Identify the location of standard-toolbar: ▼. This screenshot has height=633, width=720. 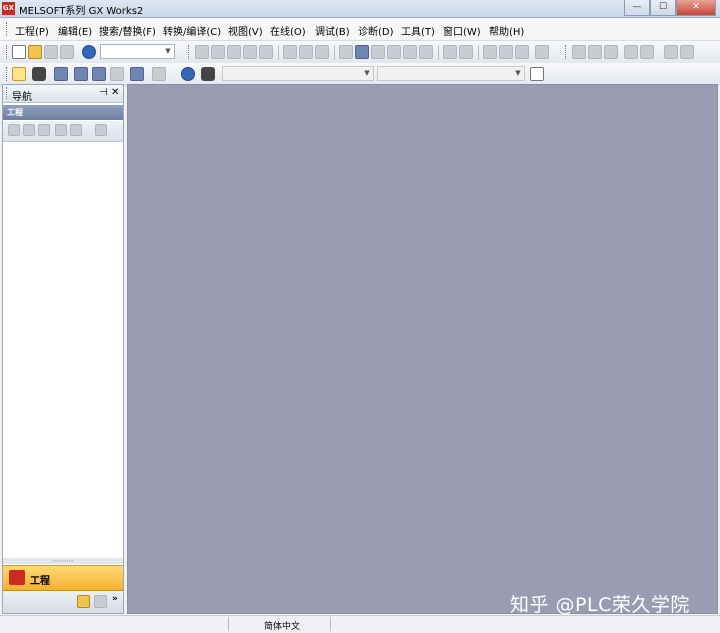
(360, 52).